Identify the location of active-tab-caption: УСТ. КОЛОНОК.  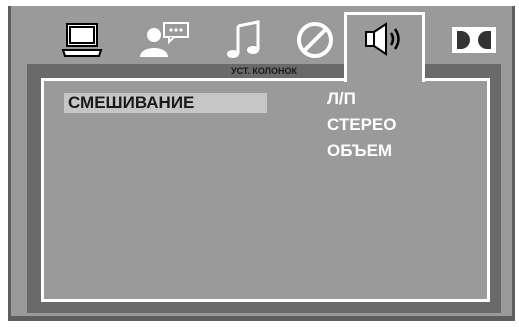
(264, 71).